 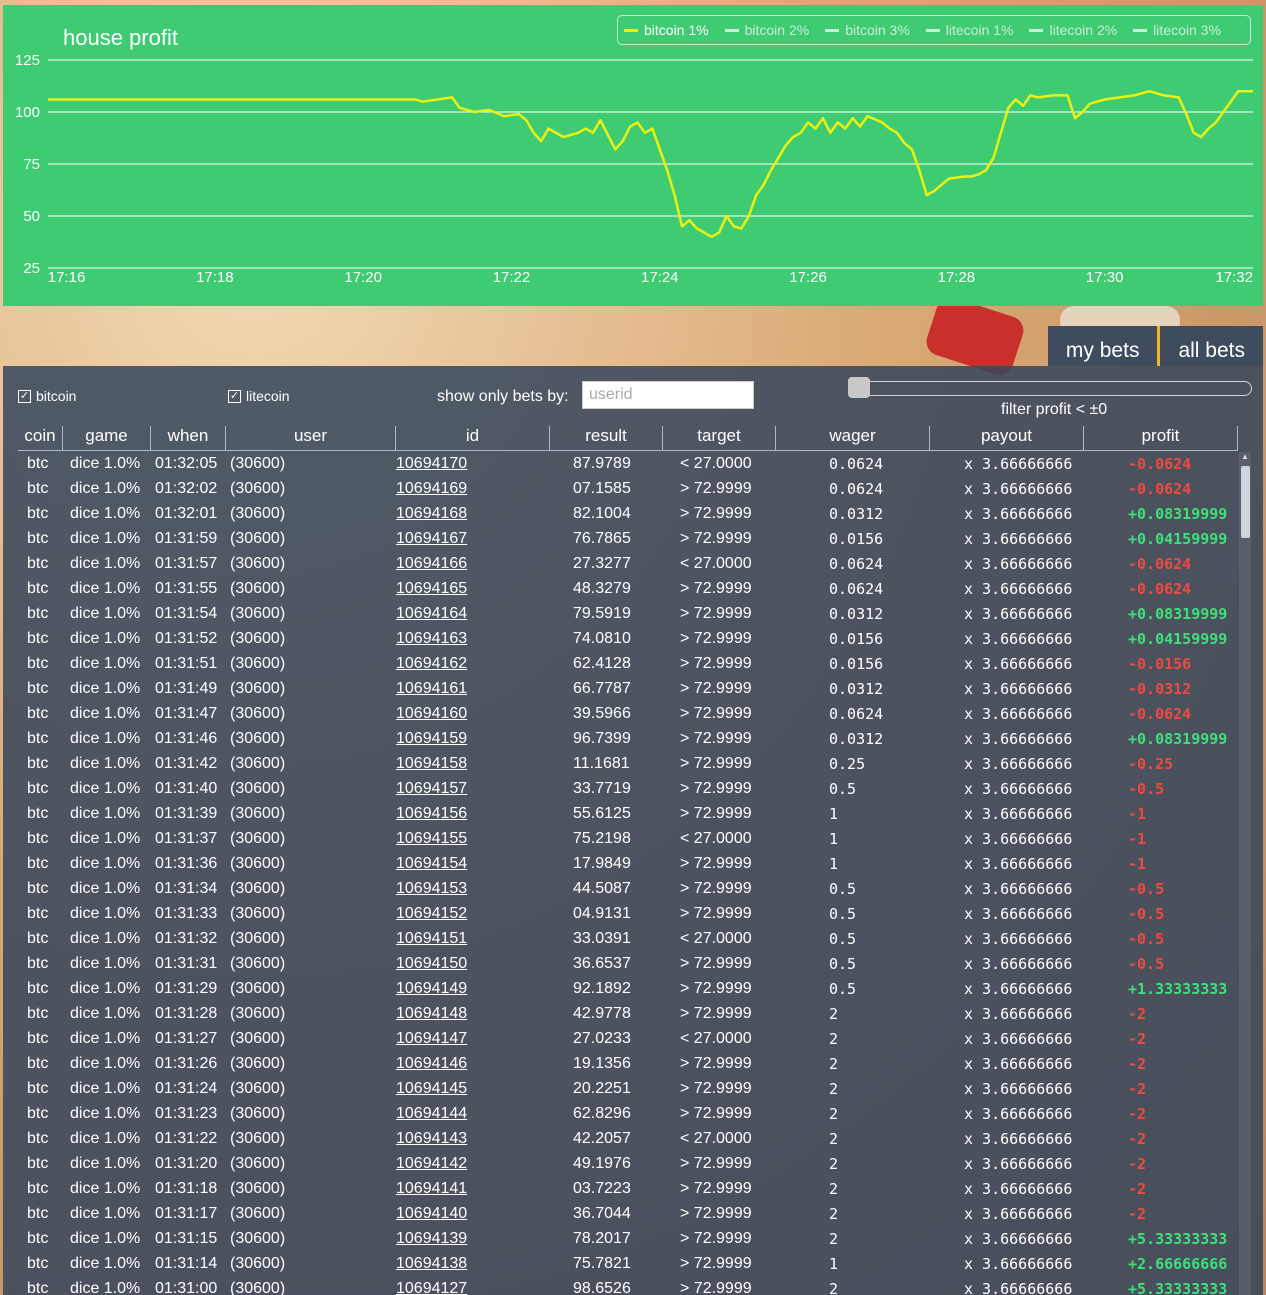 What do you see at coordinates (1073, 30) in the screenshot?
I see `legend-item: litecoin 2%` at bounding box center [1073, 30].